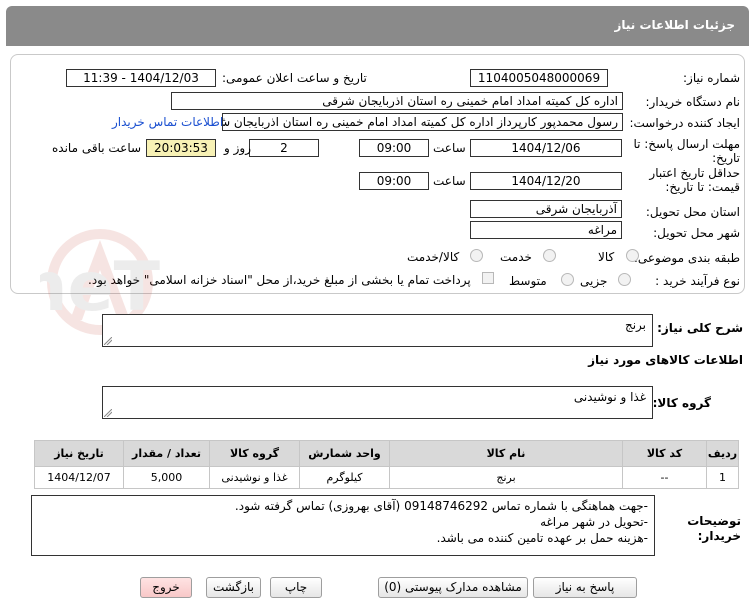 The height and width of the screenshot is (614, 755). Describe the element at coordinates (167, 122) in the screenshot. I see `buyer-contact-link: اطلاعات تماس خریدار` at that location.